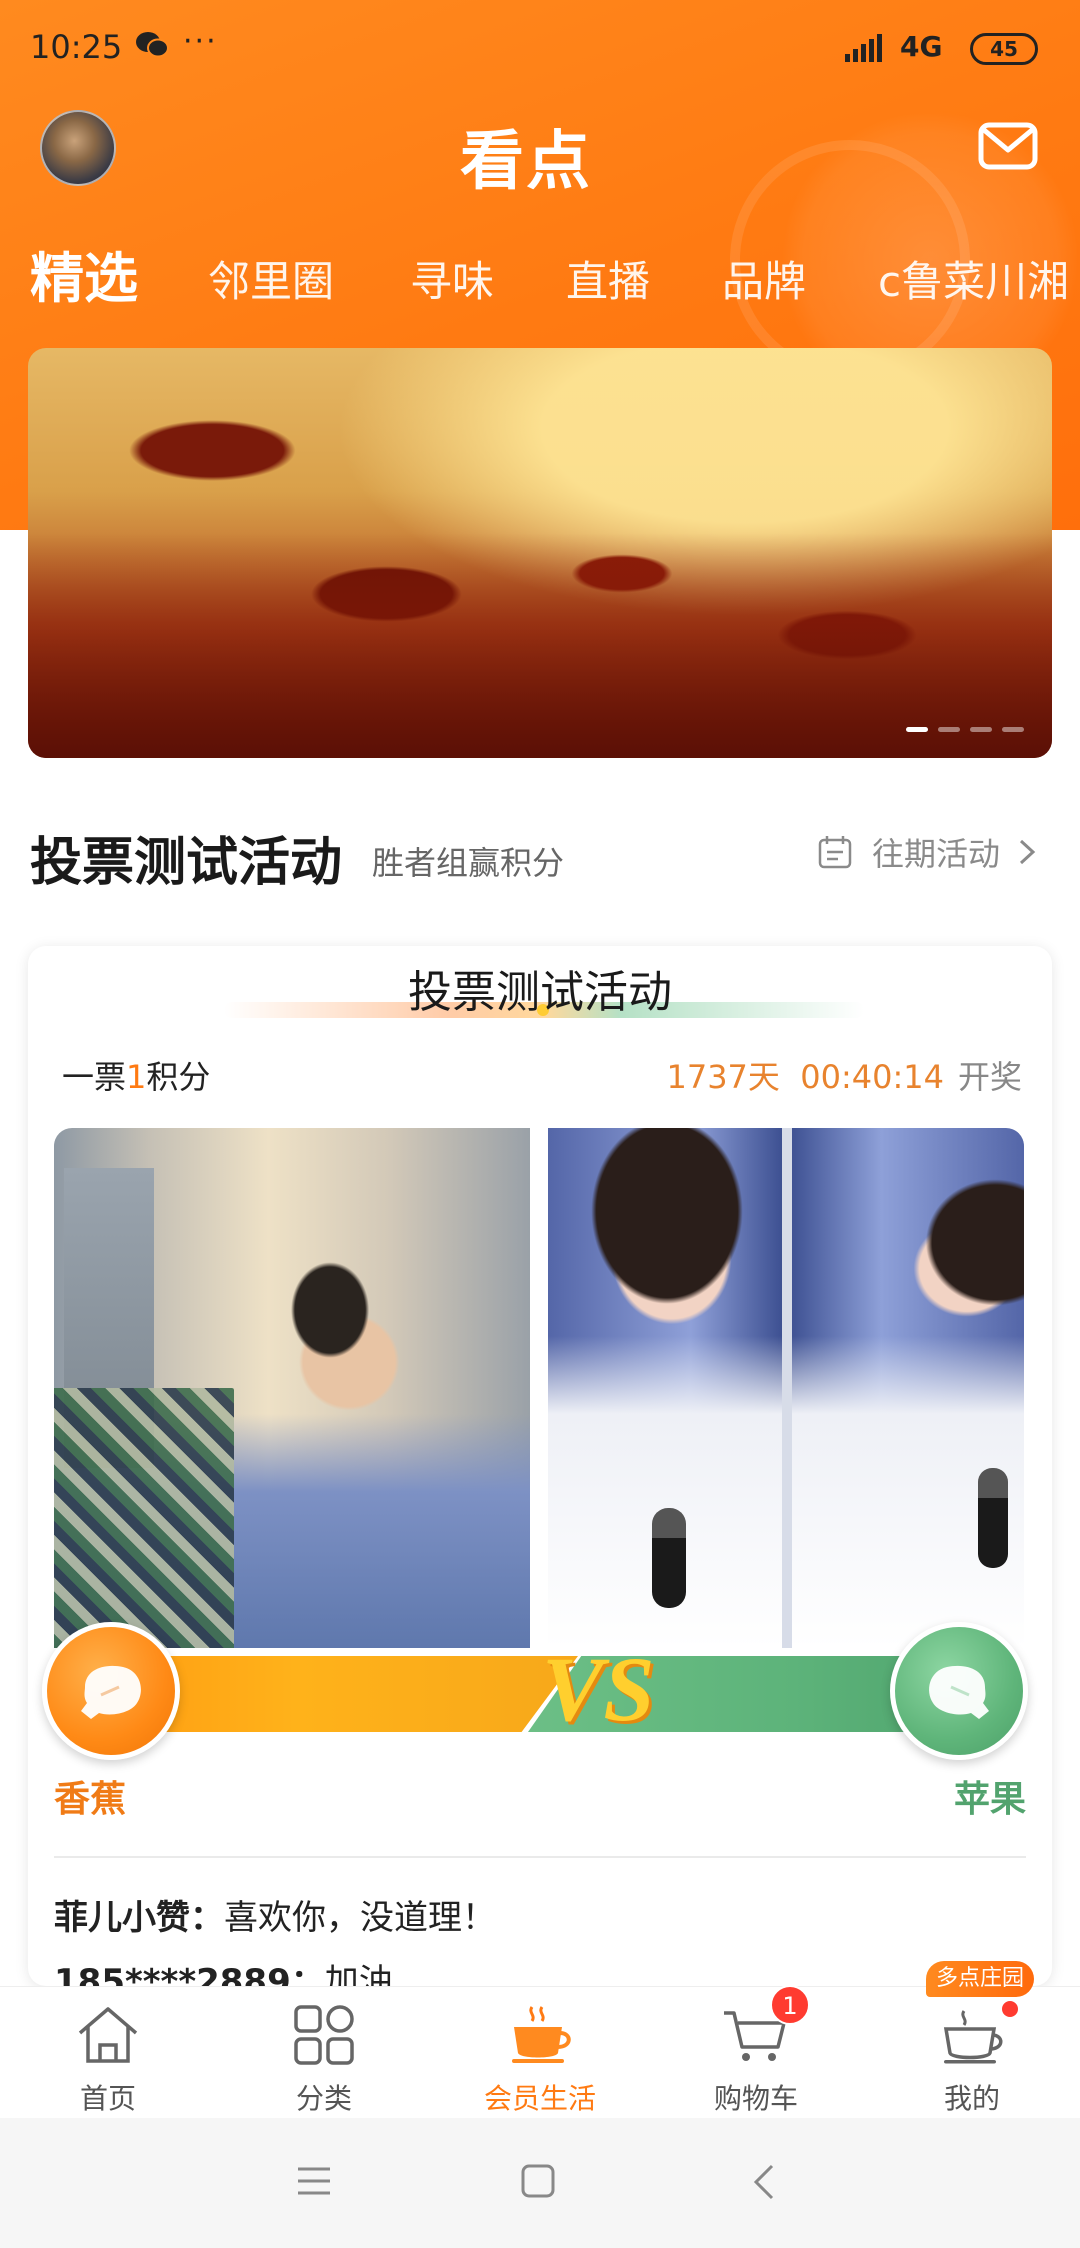  Describe the element at coordinates (936, 854) in the screenshot. I see `past-activities-label: 往期活动` at that location.